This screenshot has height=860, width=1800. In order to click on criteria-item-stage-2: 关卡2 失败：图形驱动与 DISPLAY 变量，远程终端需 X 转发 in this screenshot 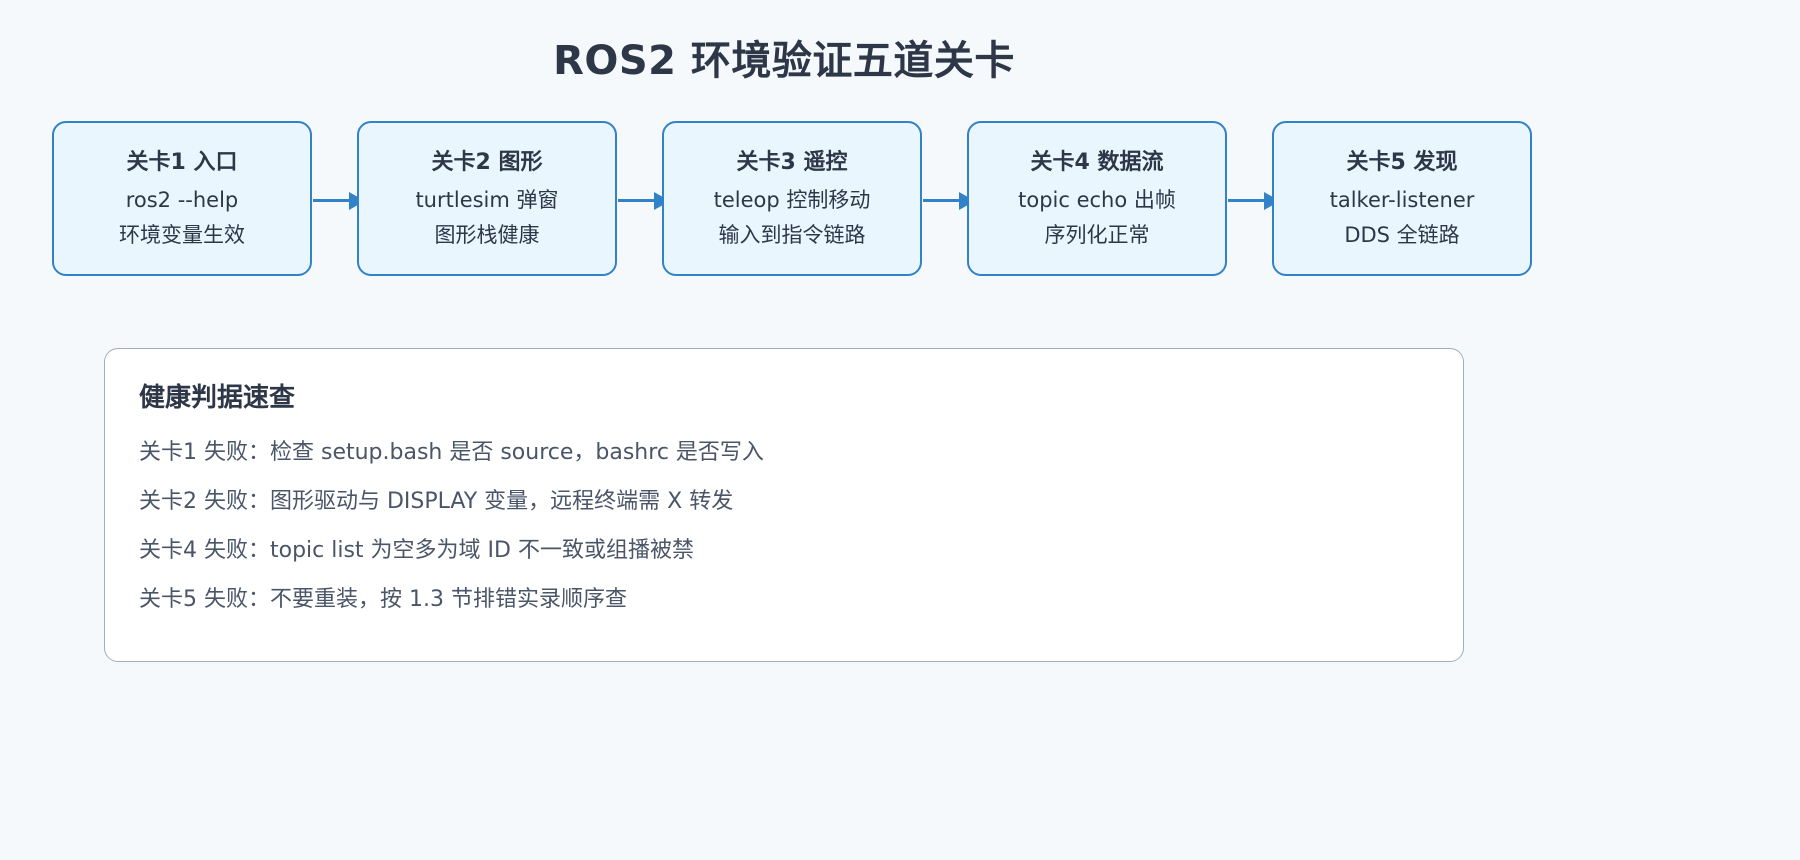, I will do `click(436, 501)`.